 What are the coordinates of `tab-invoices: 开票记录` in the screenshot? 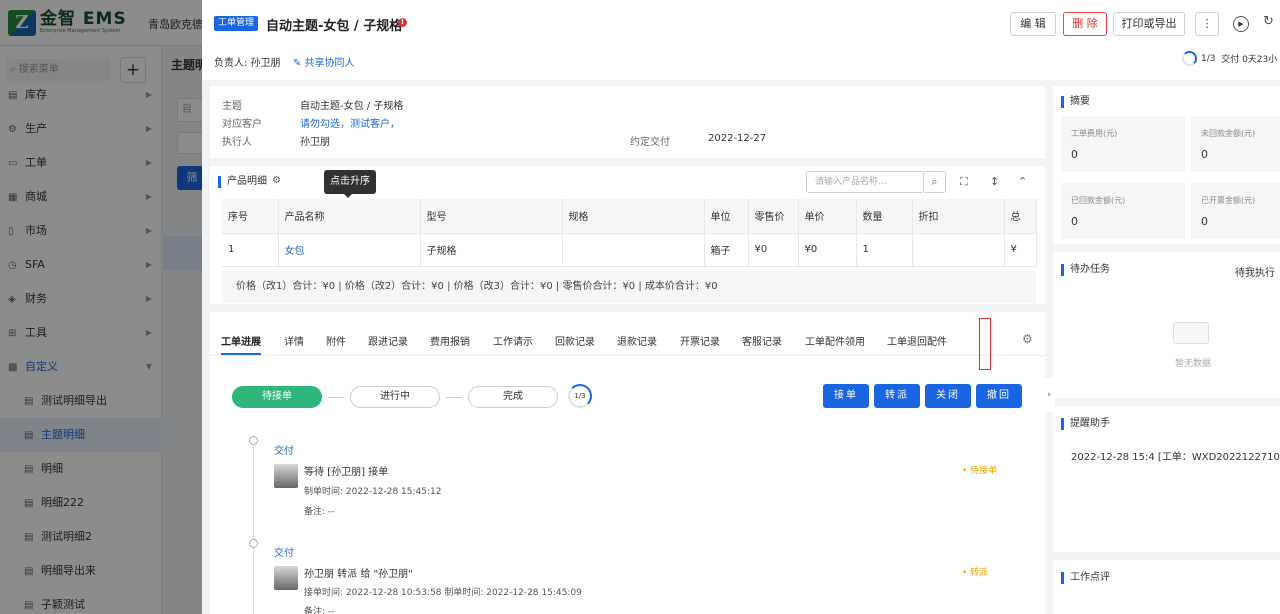 It's located at (700, 340).